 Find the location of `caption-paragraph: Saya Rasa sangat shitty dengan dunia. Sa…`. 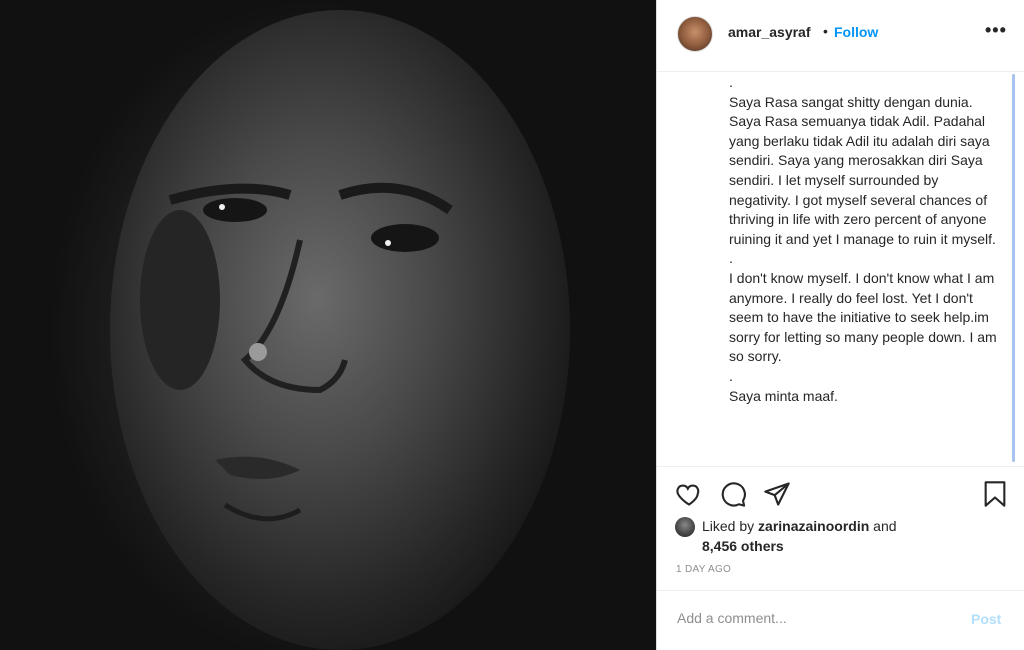

caption-paragraph: Saya Rasa sangat shitty dengan dunia. Sa… is located at coordinates (862, 170).